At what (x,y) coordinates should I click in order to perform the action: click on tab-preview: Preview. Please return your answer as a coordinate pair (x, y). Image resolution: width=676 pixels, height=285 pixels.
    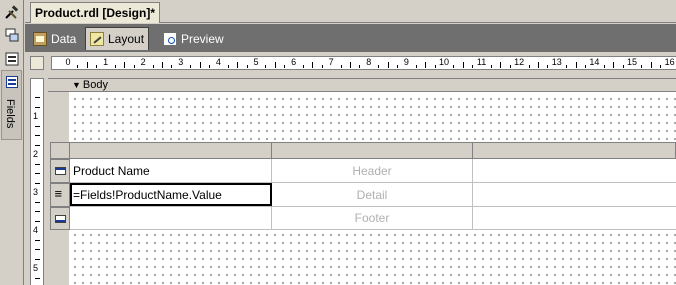
    Looking at the image, I should click on (193, 38).